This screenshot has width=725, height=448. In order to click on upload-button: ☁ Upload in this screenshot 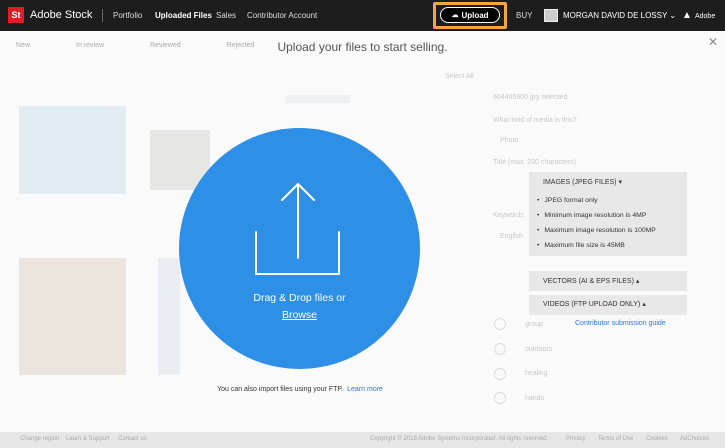, I will do `click(470, 15)`.